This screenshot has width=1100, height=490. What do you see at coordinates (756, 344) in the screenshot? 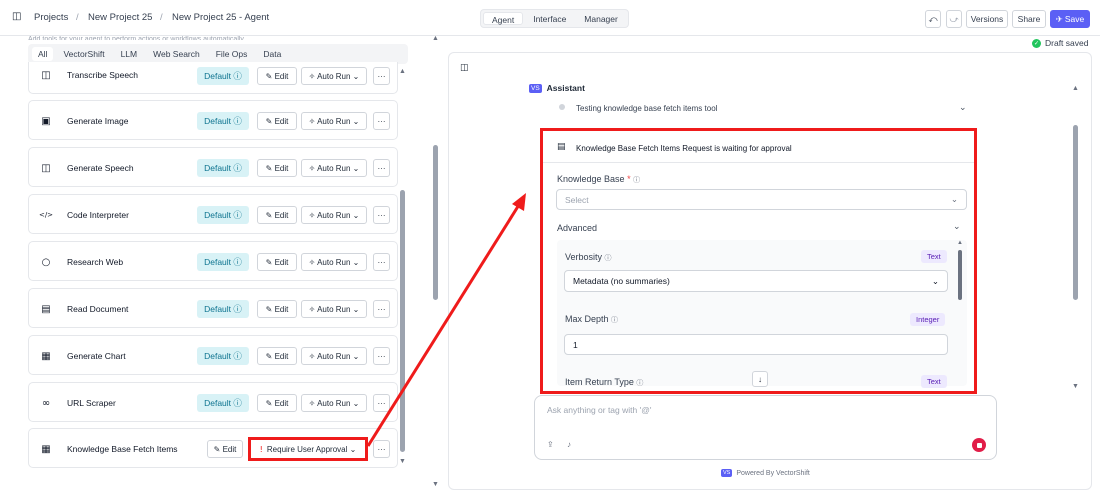
I see `max-depth-input: 1` at bounding box center [756, 344].